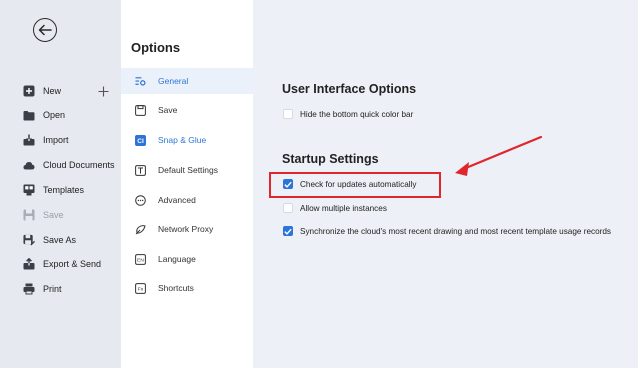 Image resolution: width=638 pixels, height=368 pixels. Describe the element at coordinates (499, 155) in the screenshot. I see `annotation-arrow-icon` at that location.